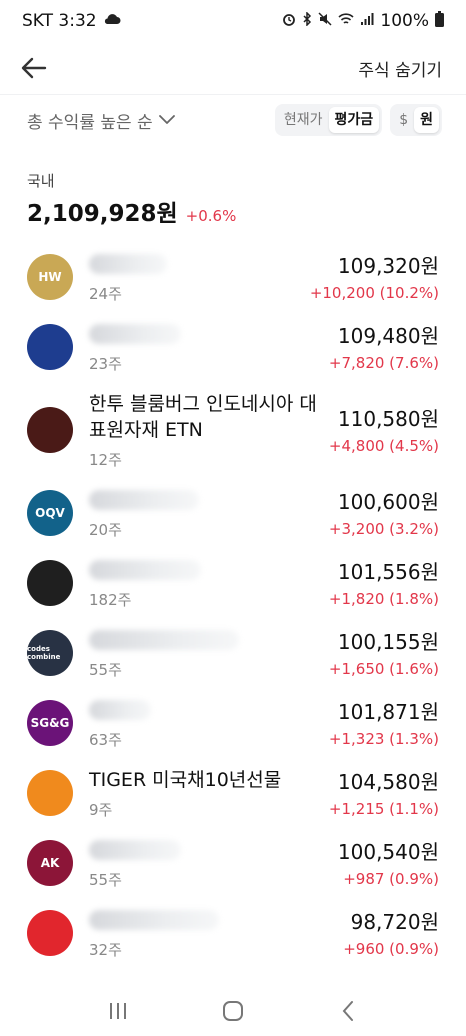 This screenshot has height=1036, width=466. What do you see at coordinates (289, 21) in the screenshot?
I see `alarm-icon` at bounding box center [289, 21].